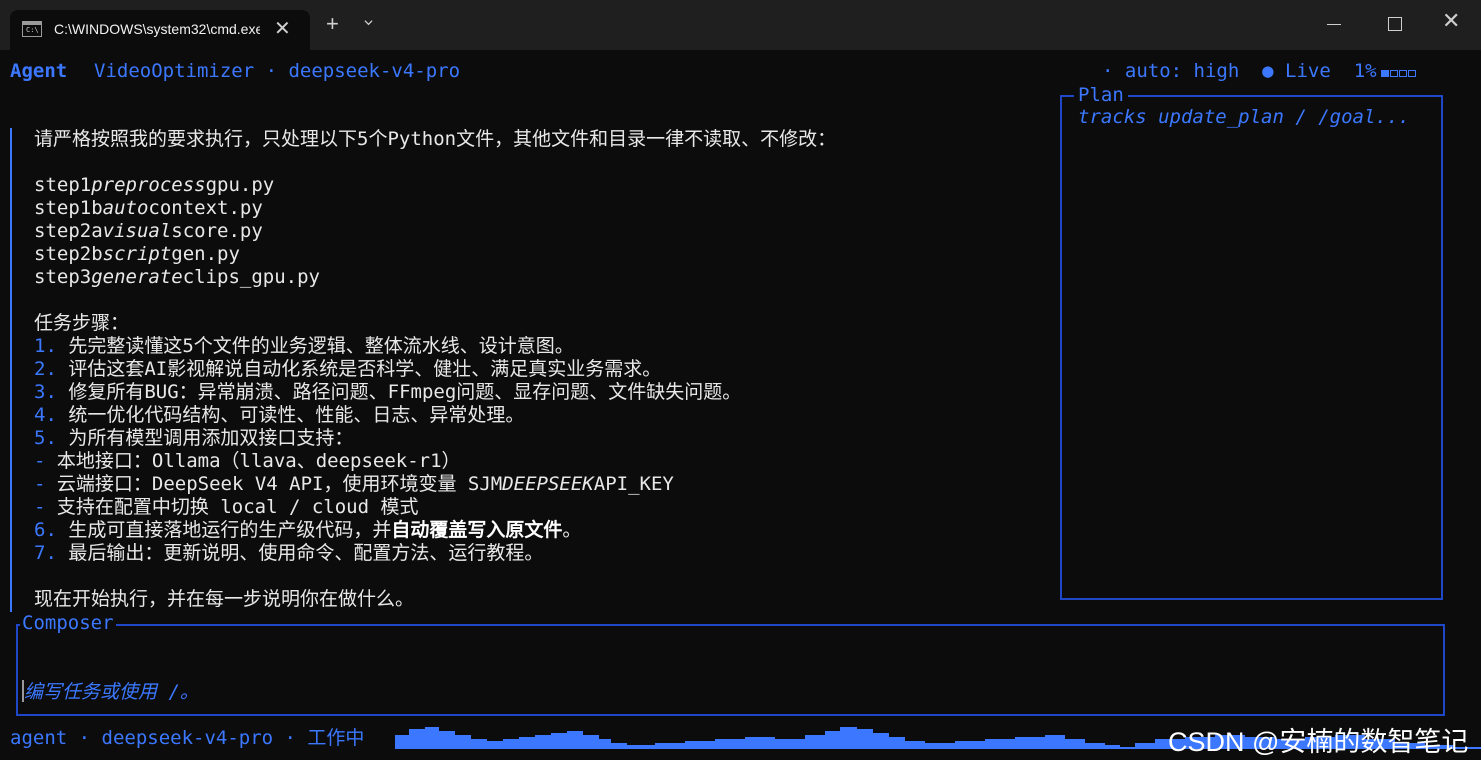 This screenshot has width=1481, height=760. What do you see at coordinates (226, 507) in the screenshot?
I see `sub-item: - 支持在配置中切换 local / cloud 模式` at bounding box center [226, 507].